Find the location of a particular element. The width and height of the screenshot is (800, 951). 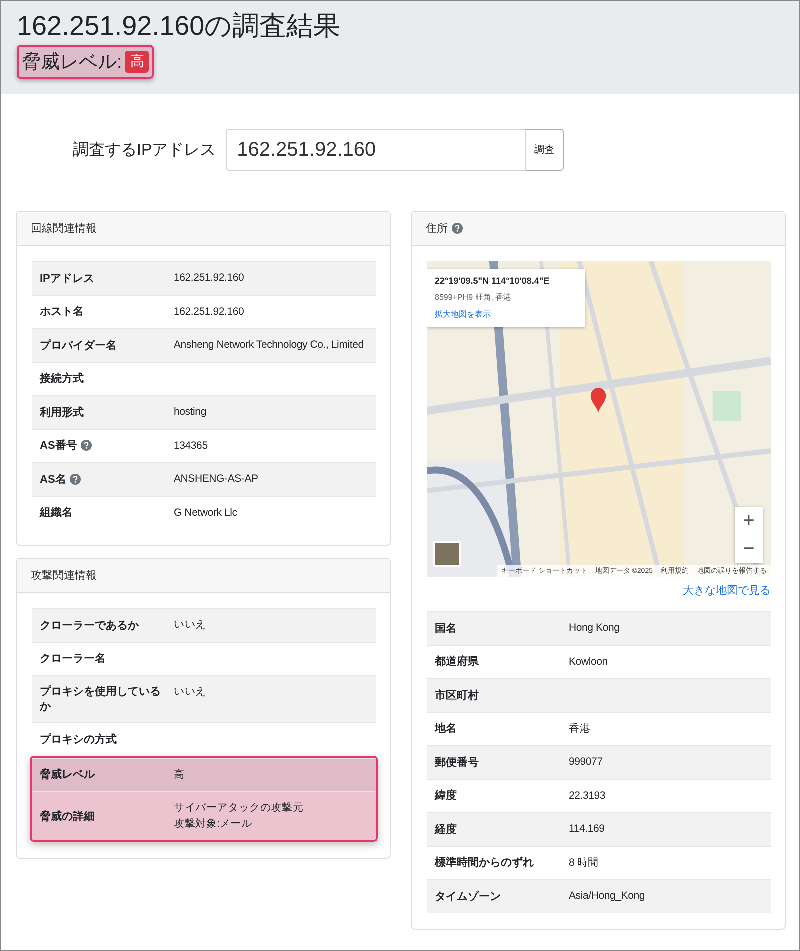

row-label: 国名 is located at coordinates (446, 629).